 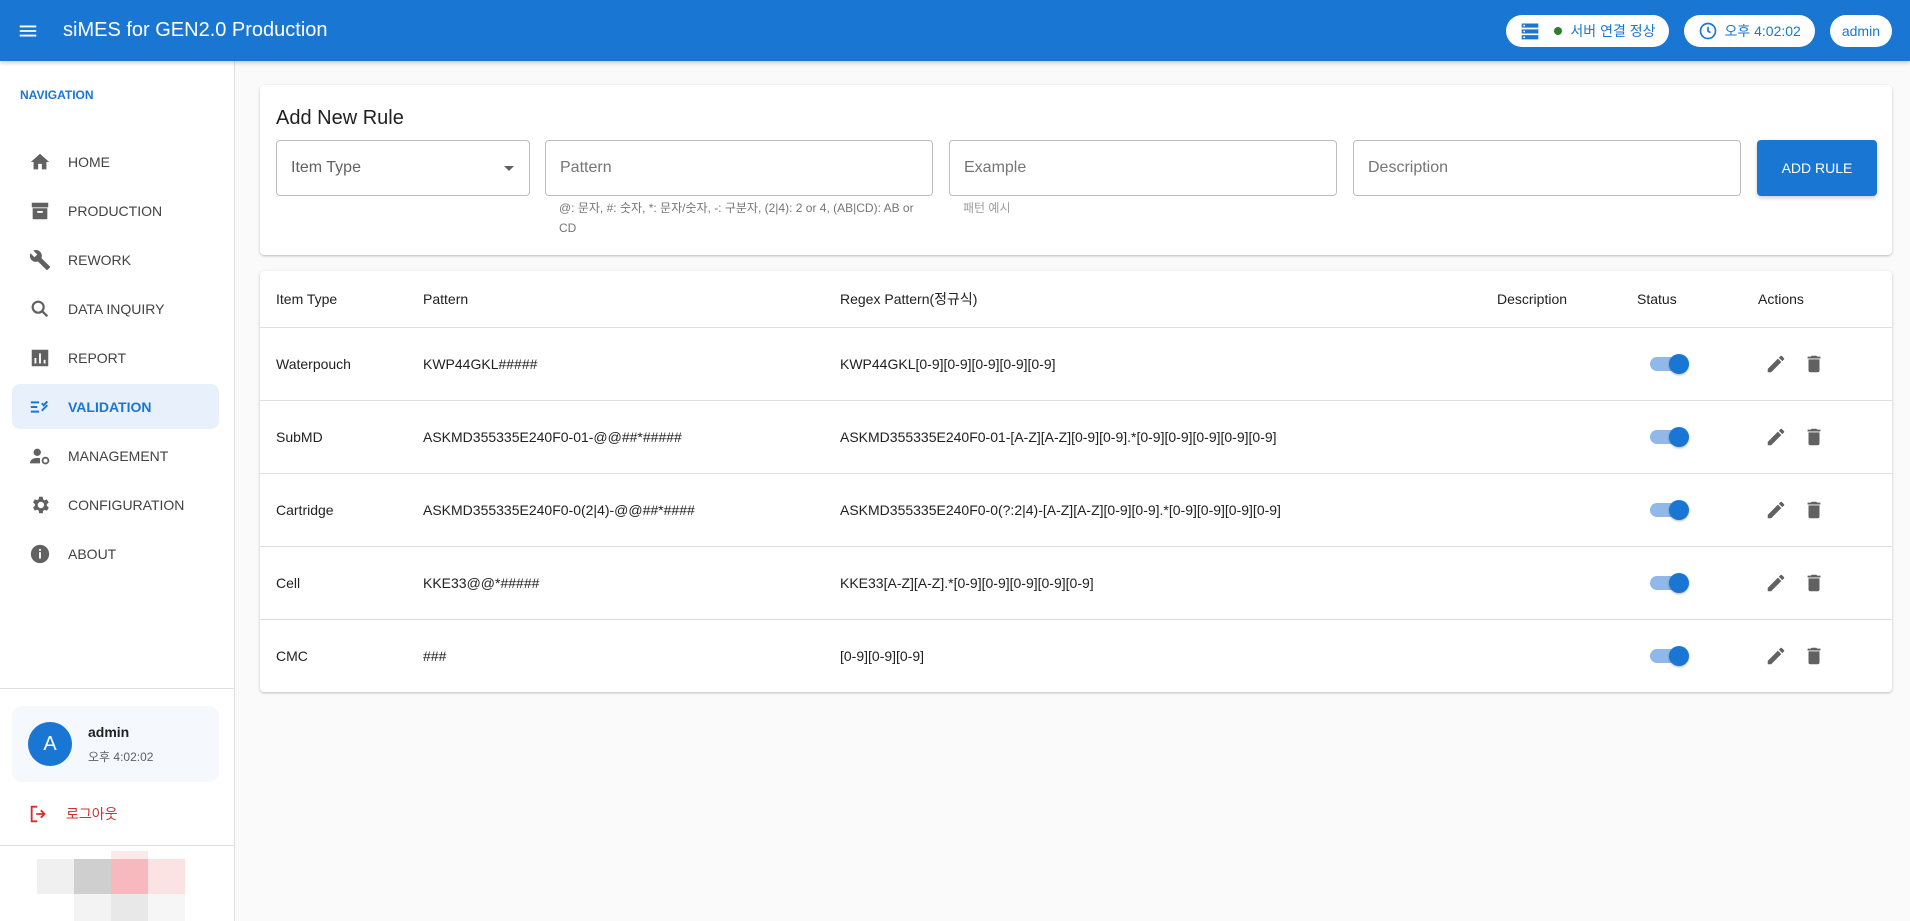 I want to click on column-header-status: Status, so click(x=1681, y=299).